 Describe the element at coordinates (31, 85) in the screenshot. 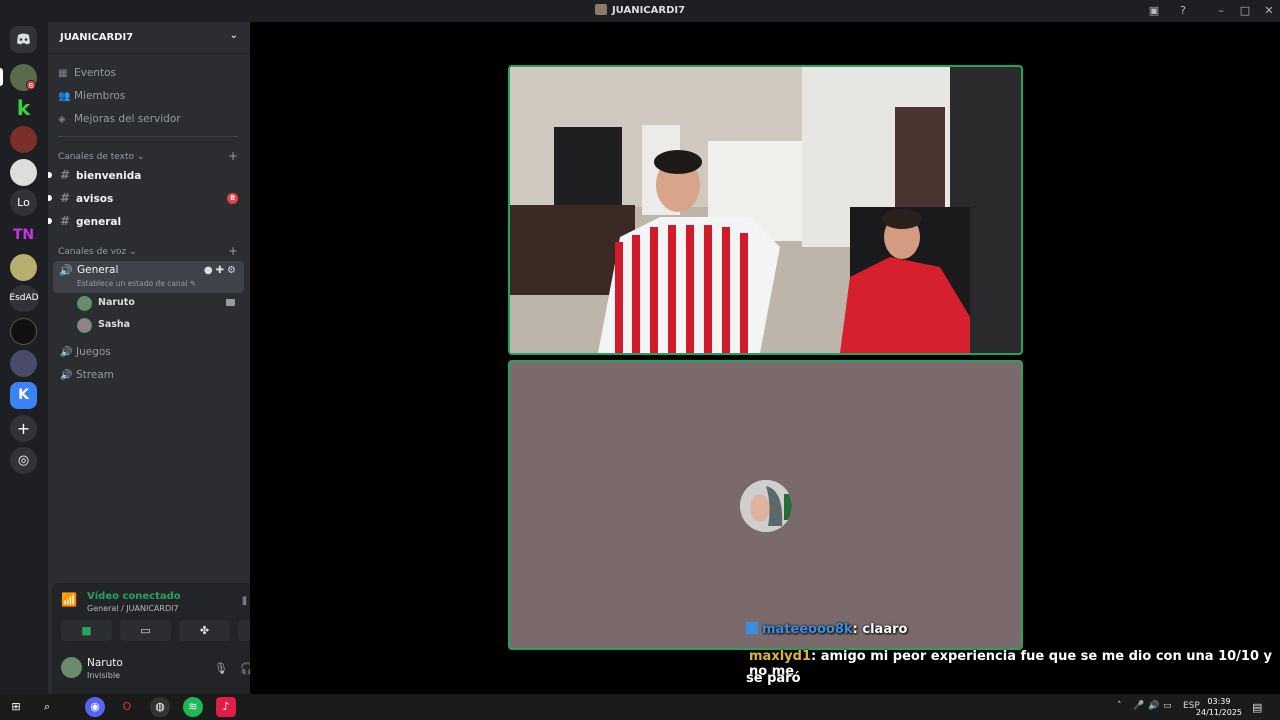

I see `server-mention-badge: 8` at that location.